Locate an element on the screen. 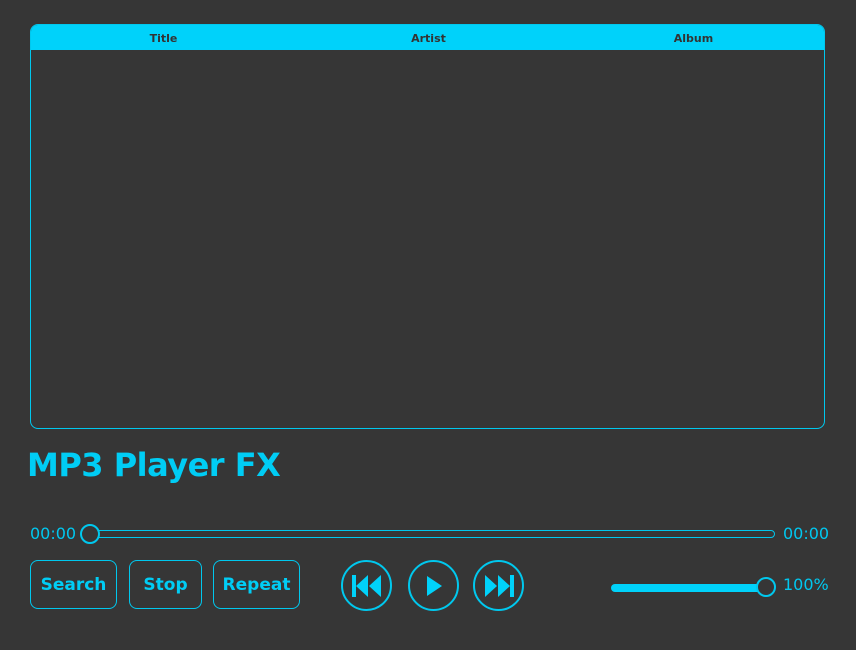 The width and height of the screenshot is (856, 650). repeat-button: Repeat is located at coordinates (256, 584).